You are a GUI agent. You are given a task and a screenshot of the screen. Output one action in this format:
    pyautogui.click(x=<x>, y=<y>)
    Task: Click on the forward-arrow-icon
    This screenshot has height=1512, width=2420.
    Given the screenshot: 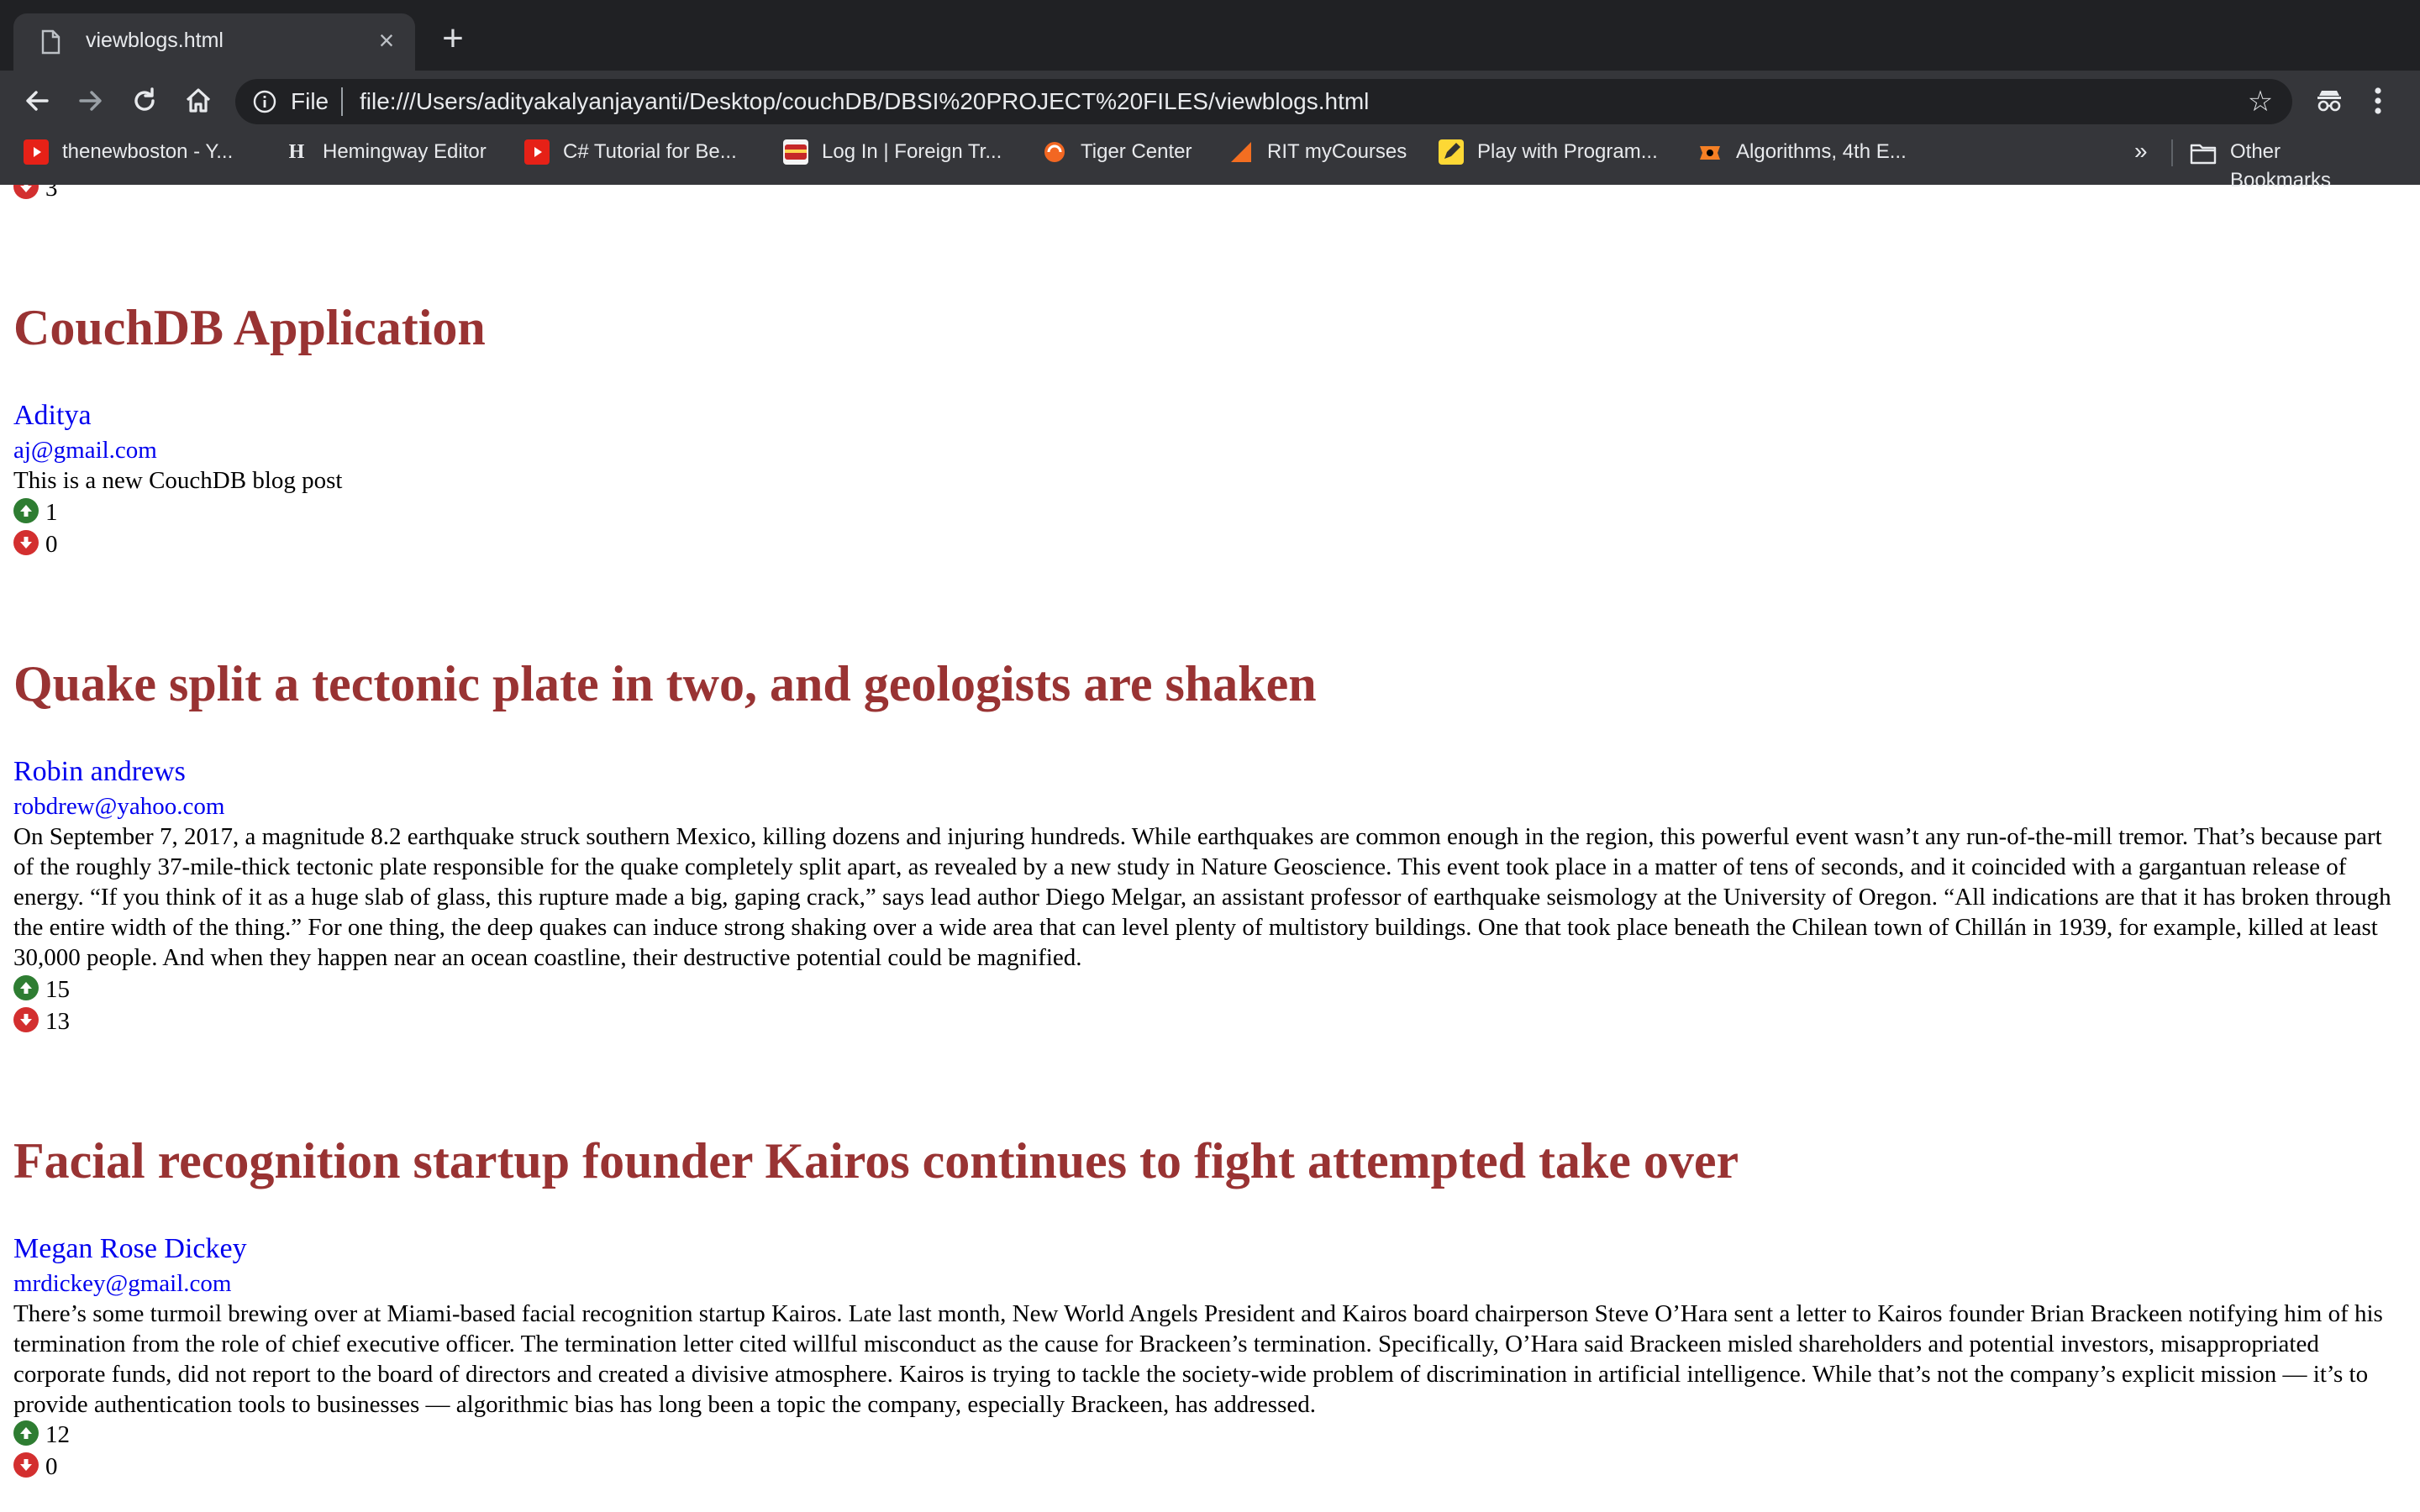 What is the action you would take?
    pyautogui.click(x=90, y=100)
    